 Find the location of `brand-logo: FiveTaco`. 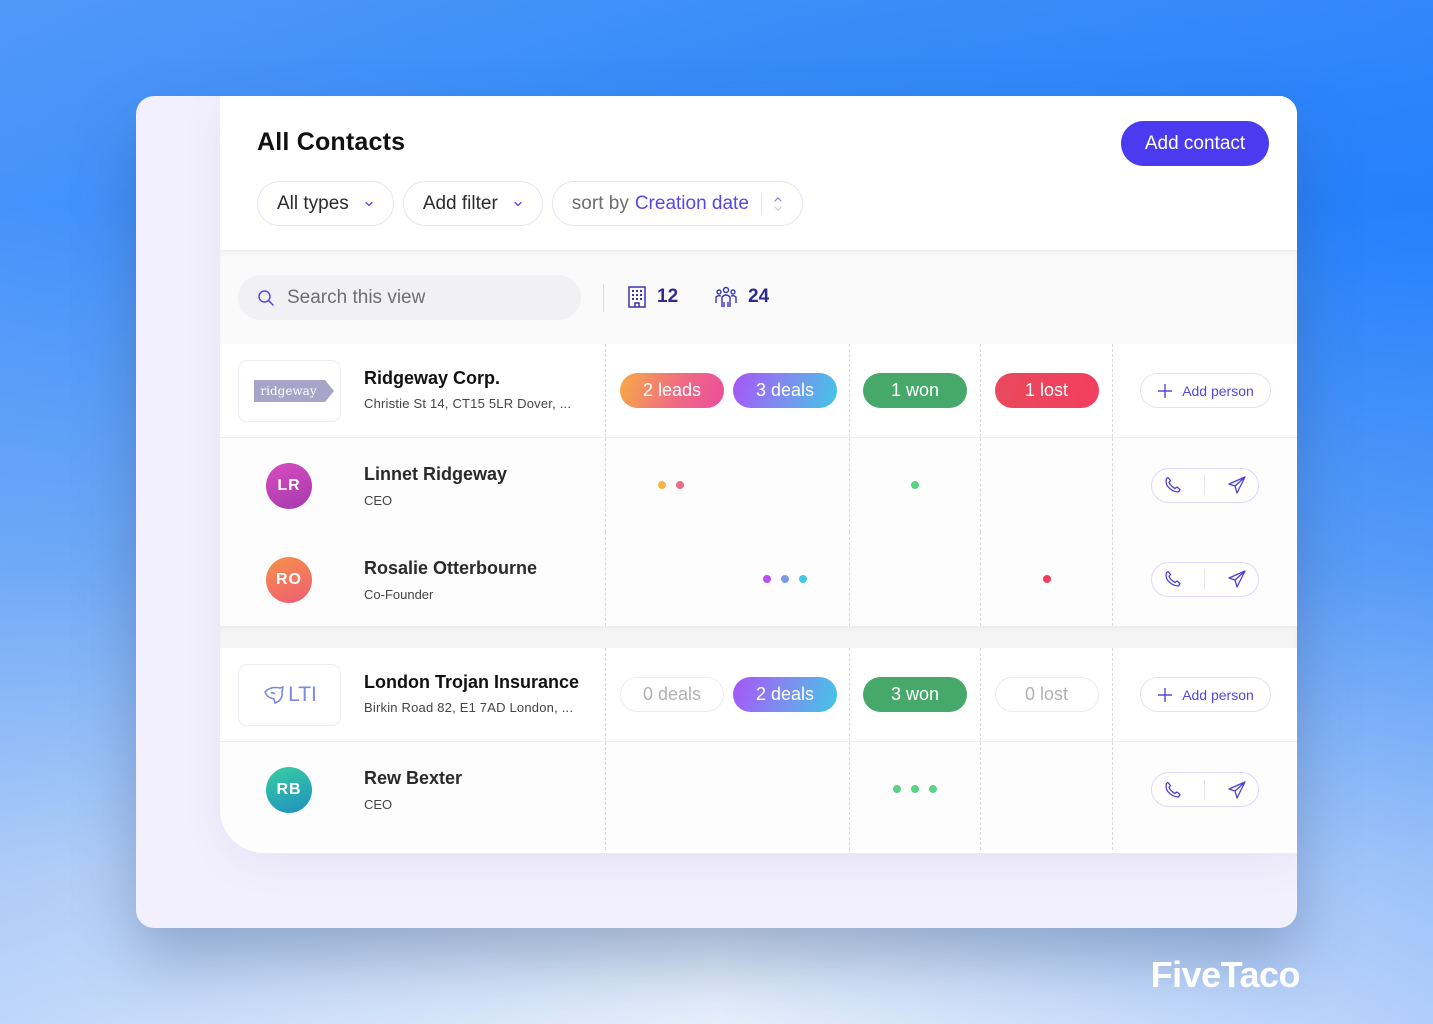

brand-logo: FiveTaco is located at coordinates (1225, 974).